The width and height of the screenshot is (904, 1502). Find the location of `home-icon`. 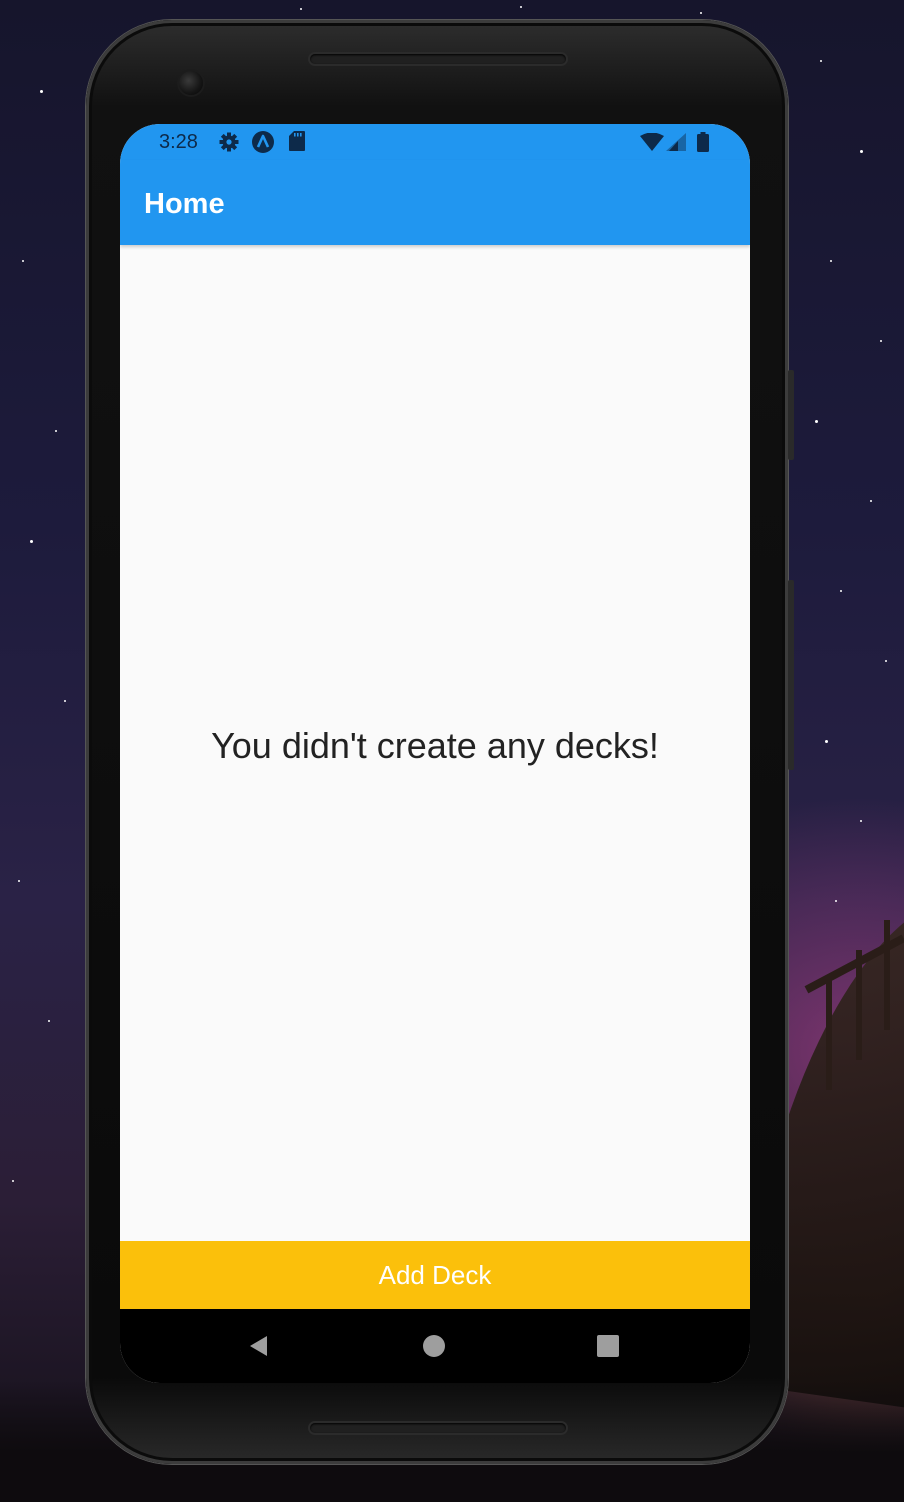

home-icon is located at coordinates (434, 1346).